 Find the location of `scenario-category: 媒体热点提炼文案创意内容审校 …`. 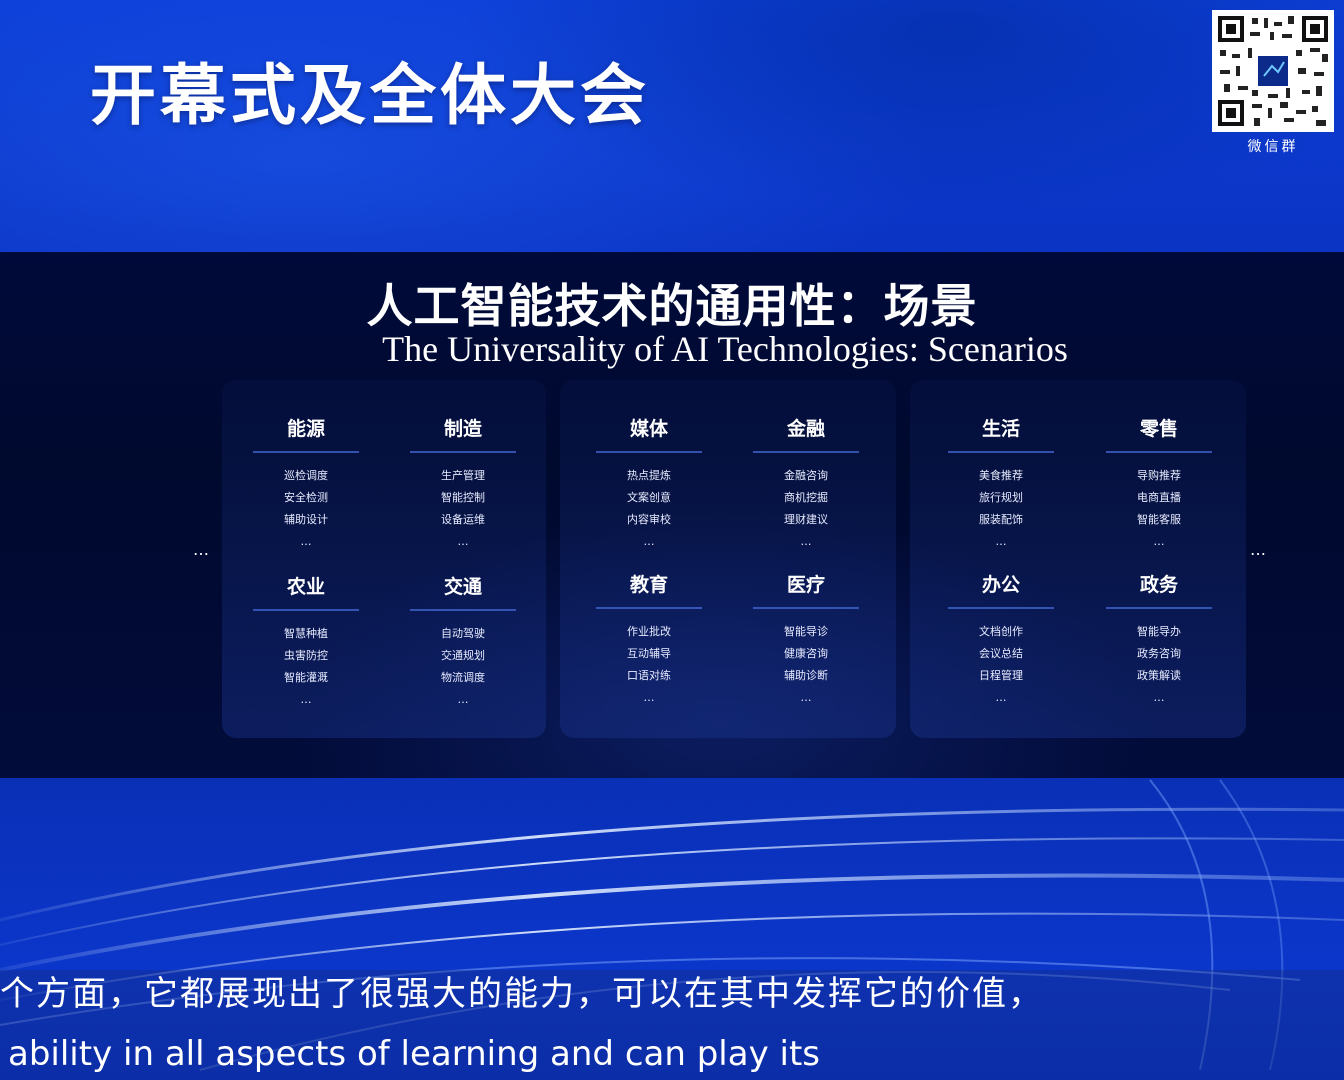

scenario-category: 媒体热点提炼文案创意内容审校 … is located at coordinates (649, 483).